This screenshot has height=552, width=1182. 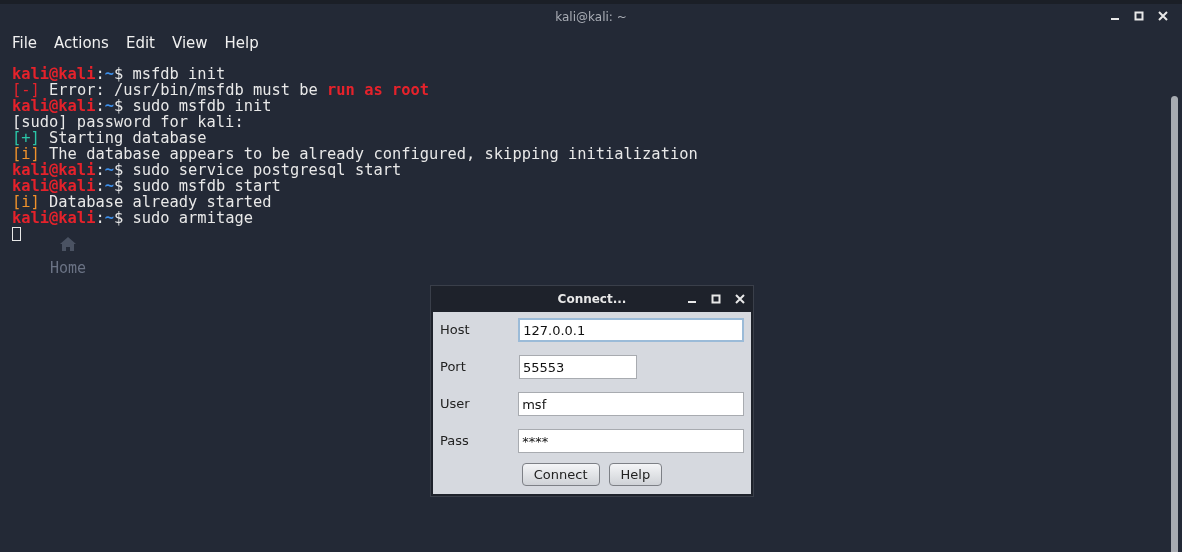 What do you see at coordinates (455, 330) in the screenshot?
I see `field-label: Host` at bounding box center [455, 330].